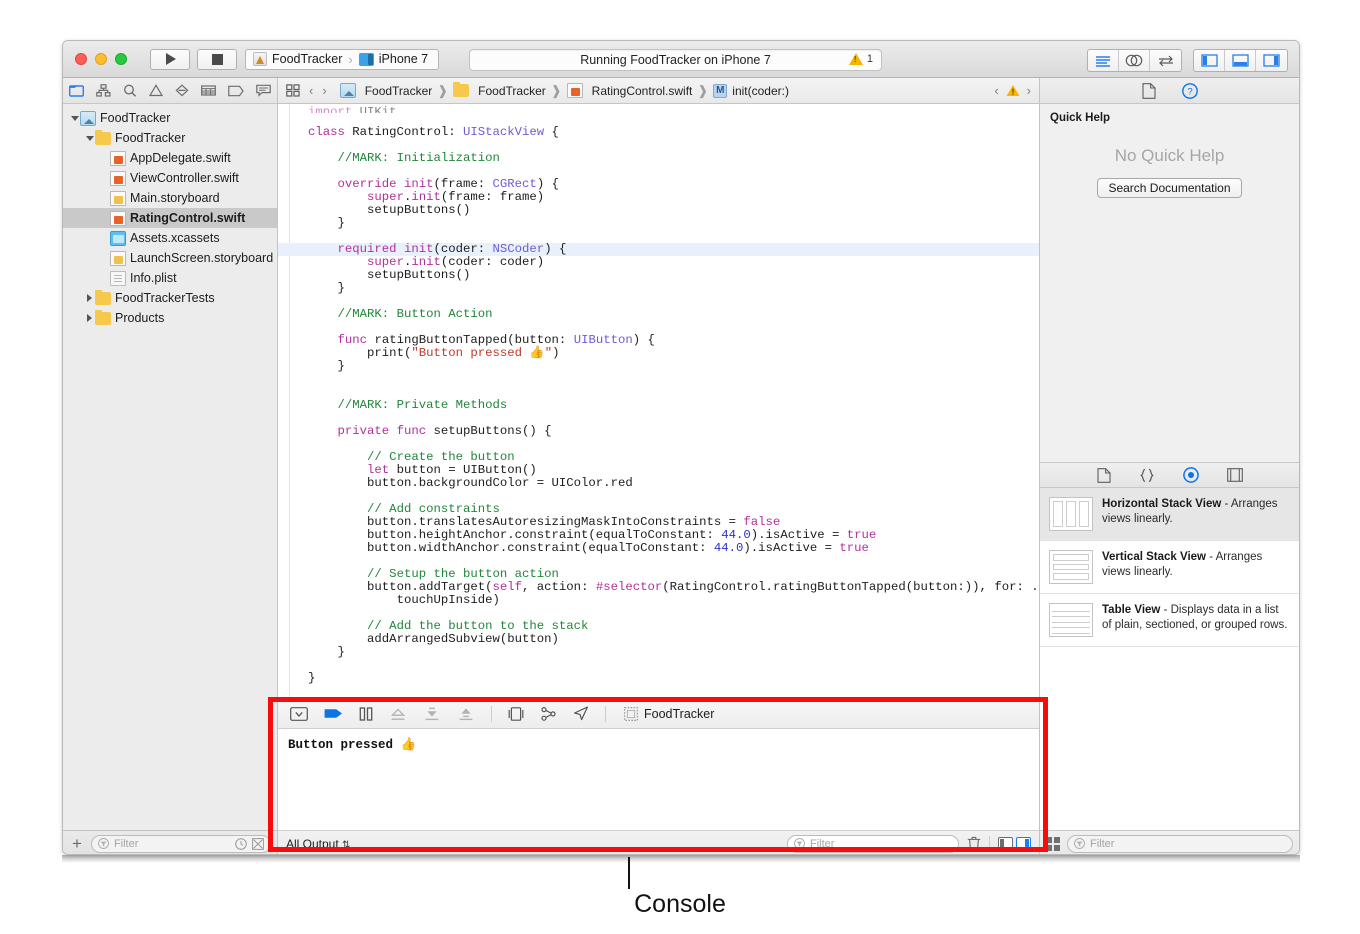 The height and width of the screenshot is (934, 1360). Describe the element at coordinates (333, 713) in the screenshot. I see `continue-icon` at that location.